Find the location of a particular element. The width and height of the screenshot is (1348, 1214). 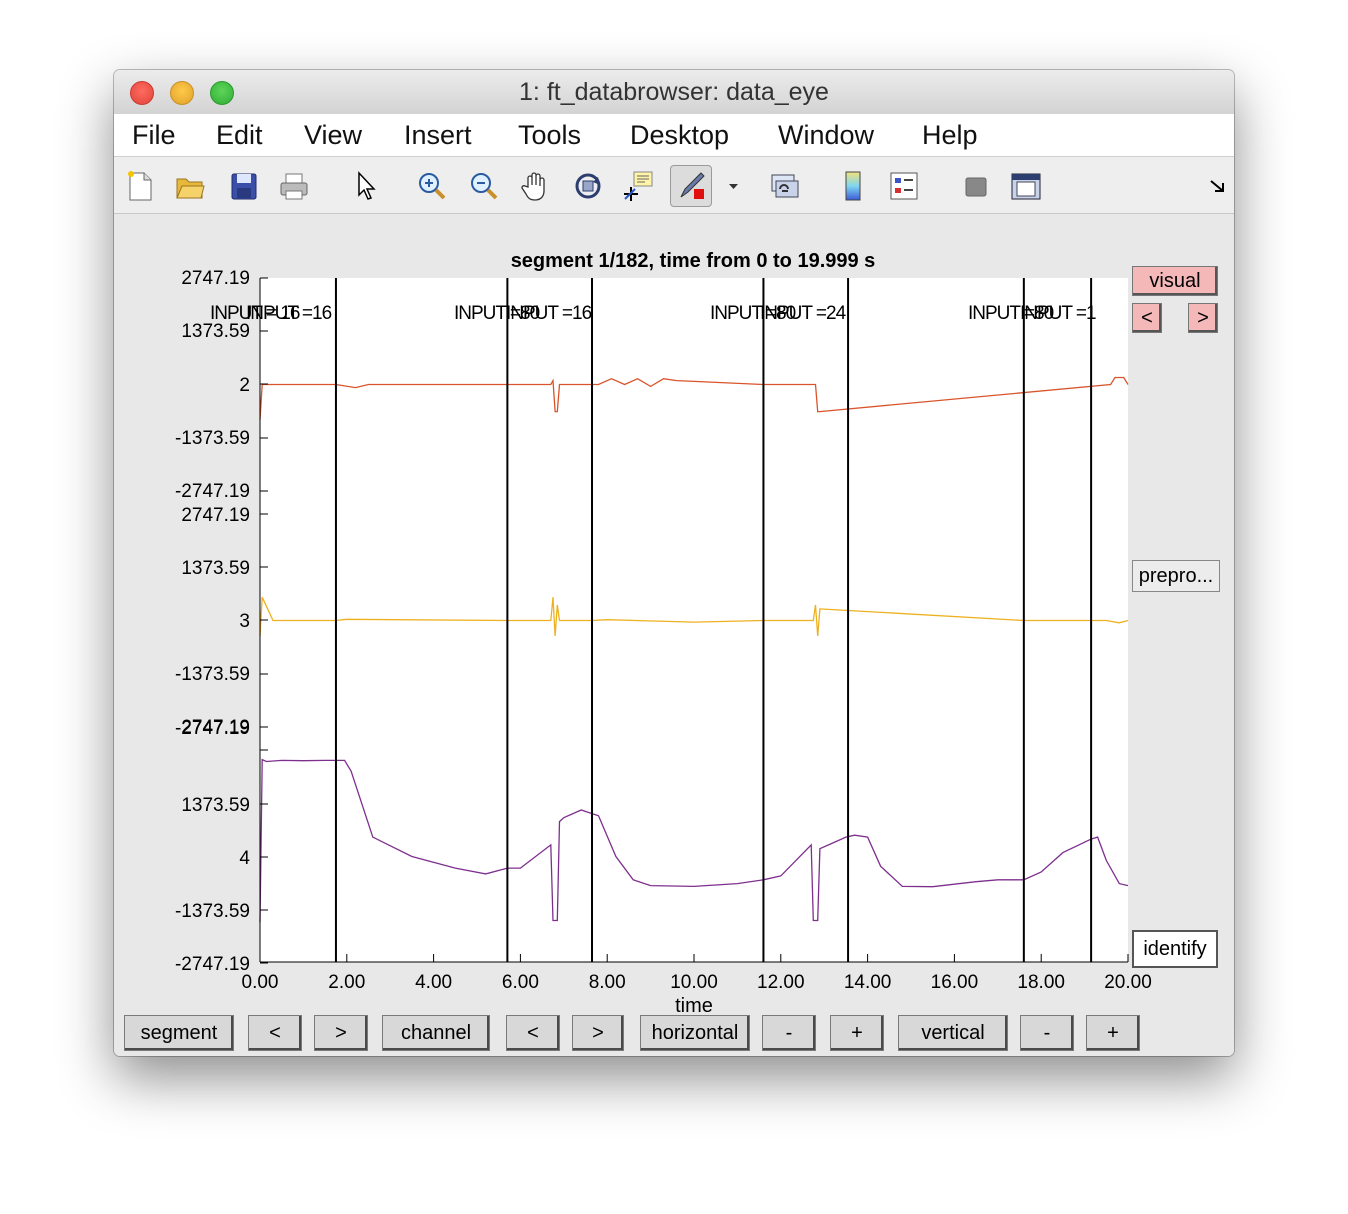

data-cursor-icon is located at coordinates (638, 186).